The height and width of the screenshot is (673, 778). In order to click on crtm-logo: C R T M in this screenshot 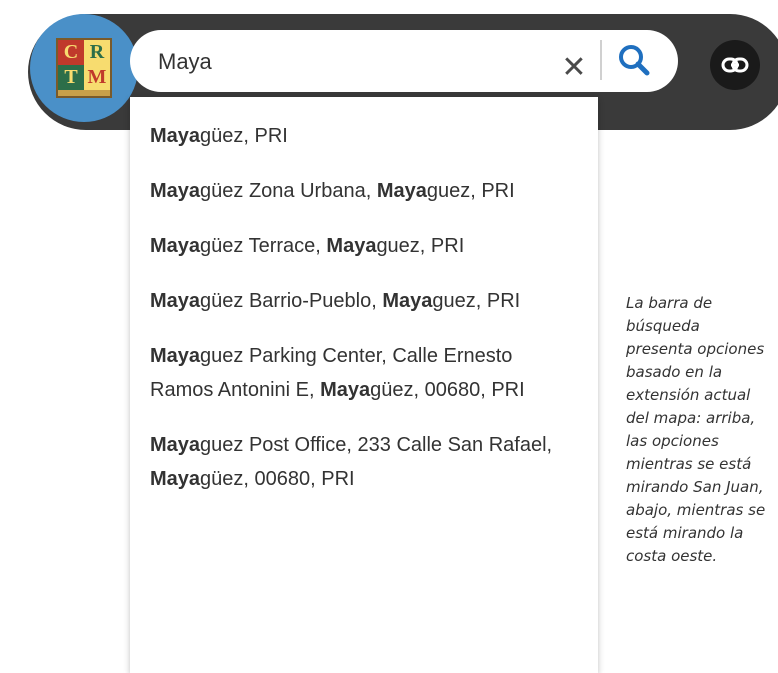, I will do `click(84, 68)`.